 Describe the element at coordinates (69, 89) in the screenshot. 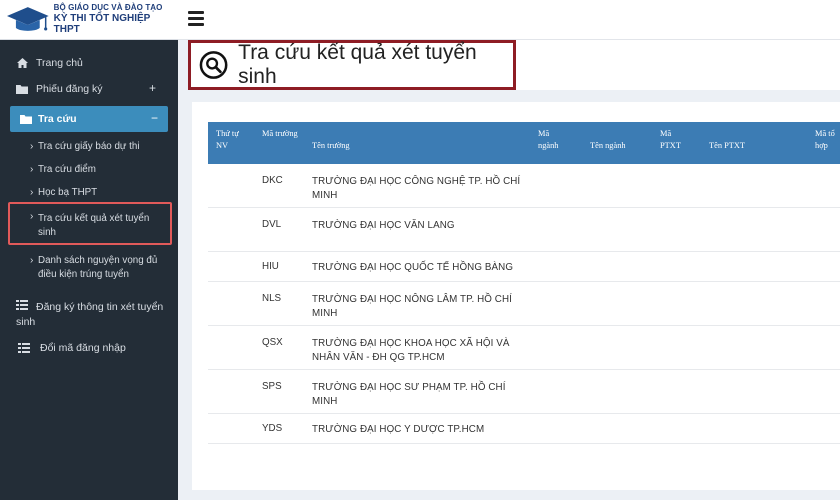

I see `sidebar-item-label: Phiếu đăng ký` at that location.